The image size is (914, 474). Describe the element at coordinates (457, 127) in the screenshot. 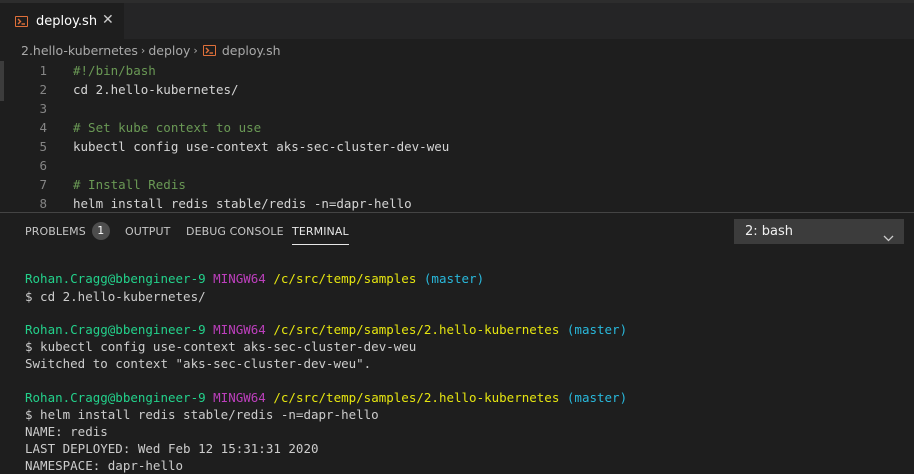

I see `editor-line: 4 # Set kube context to use` at that location.